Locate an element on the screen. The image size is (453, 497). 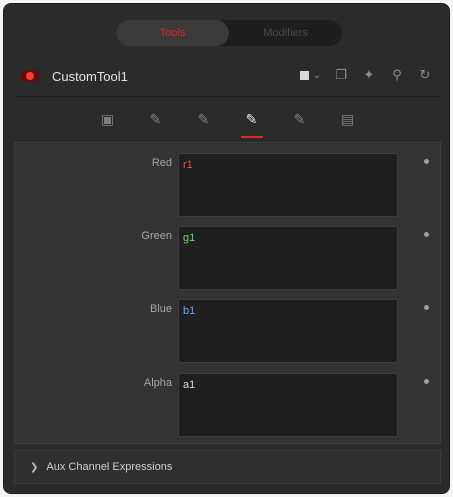
copy-icon: ❐ is located at coordinates (341, 75).